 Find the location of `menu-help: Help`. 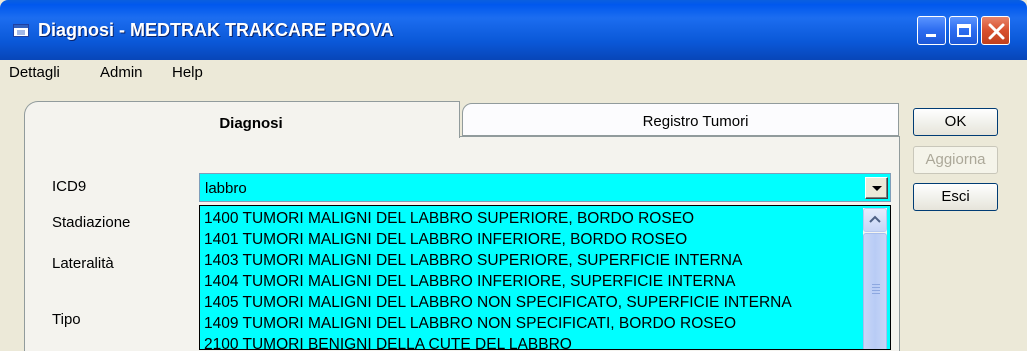

menu-help: Help is located at coordinates (187, 72).